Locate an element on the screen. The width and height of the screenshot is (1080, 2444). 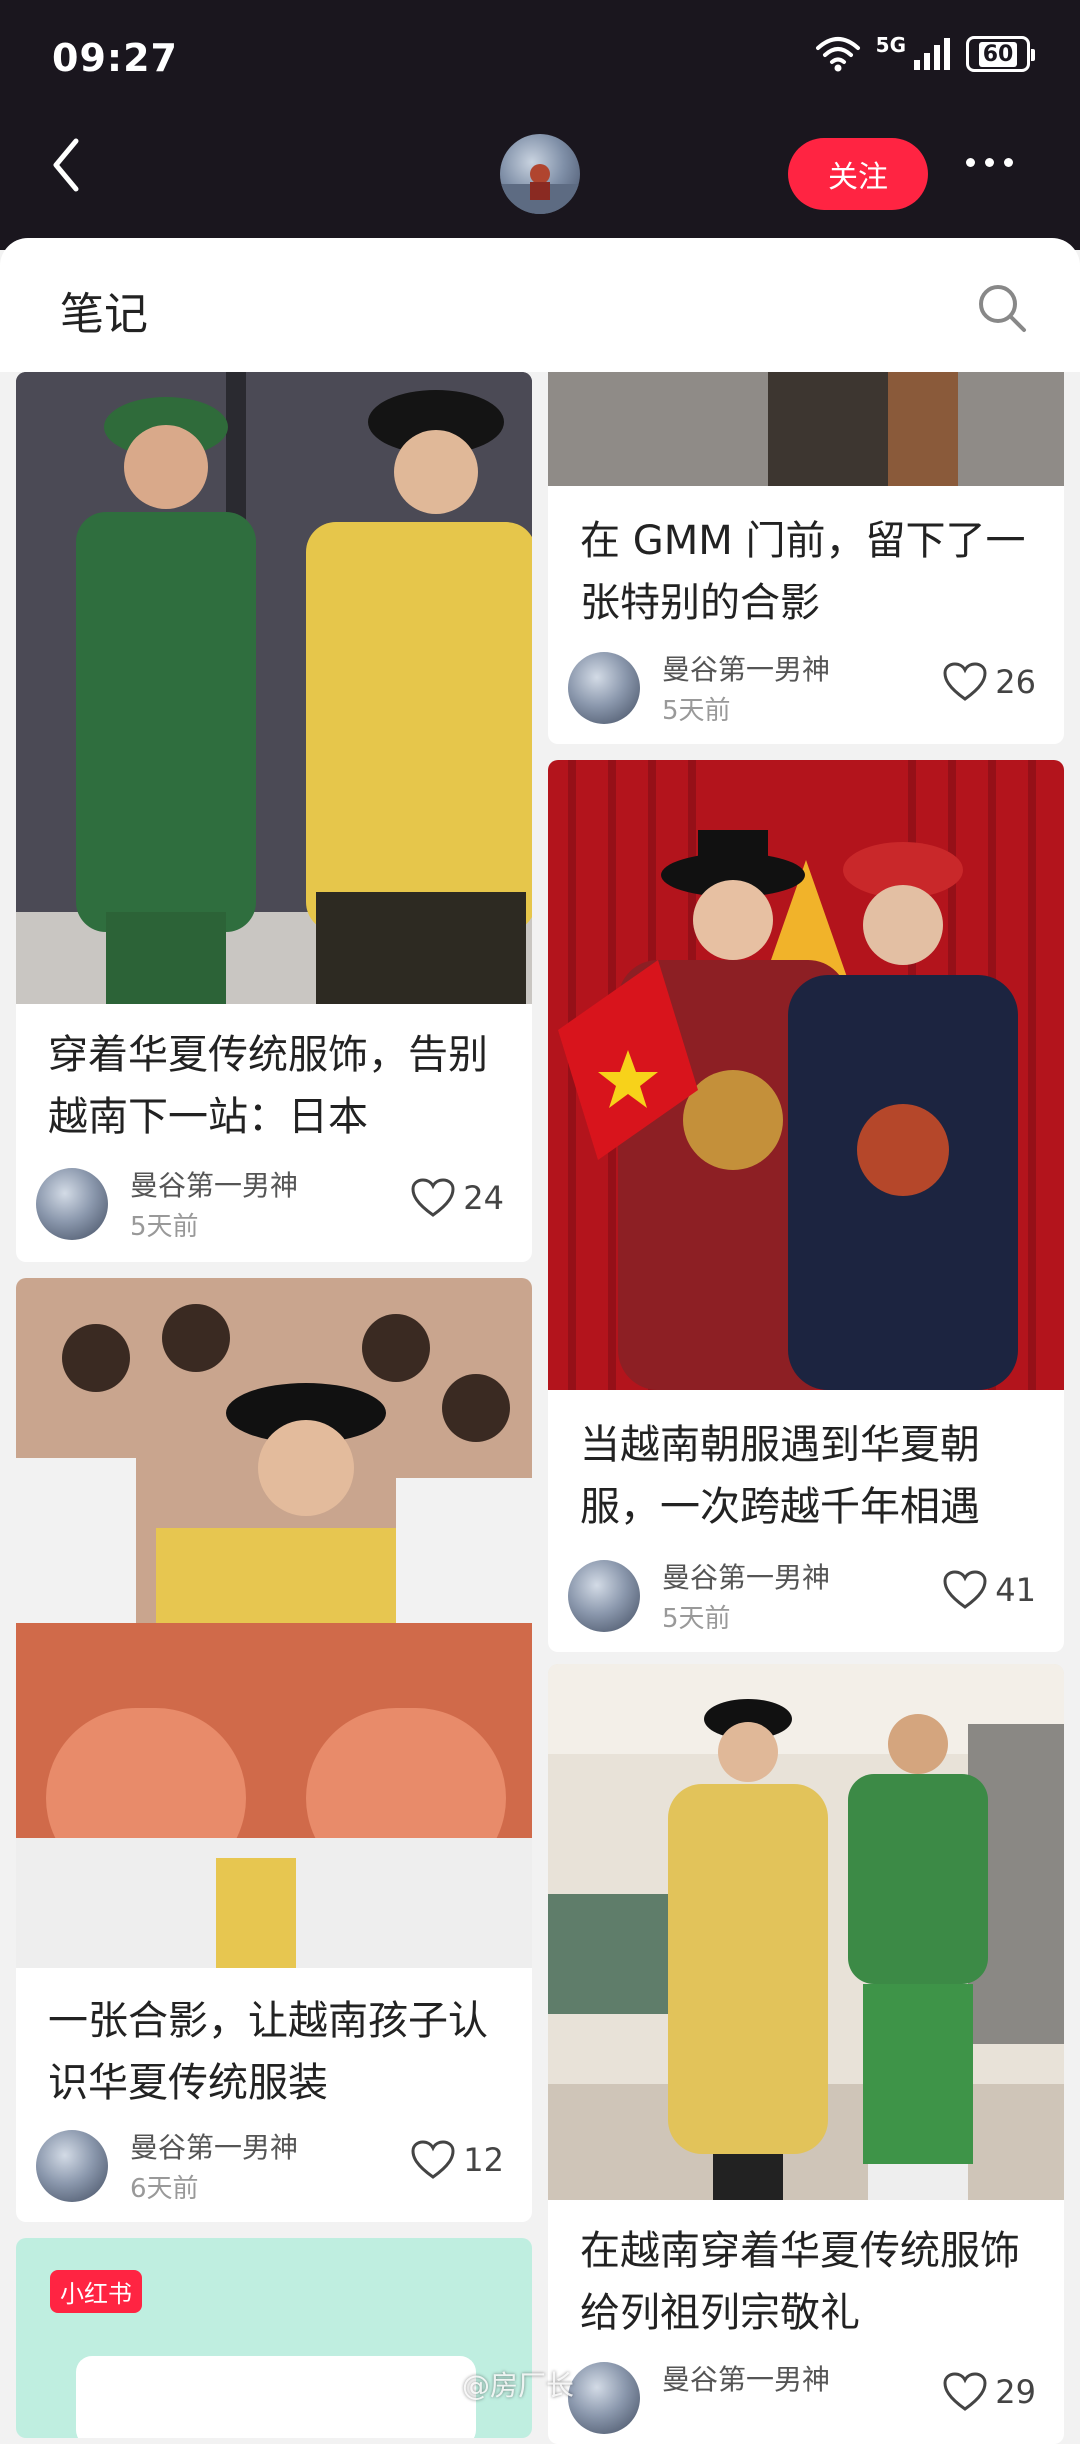
signal-icon is located at coordinates (932, 54).